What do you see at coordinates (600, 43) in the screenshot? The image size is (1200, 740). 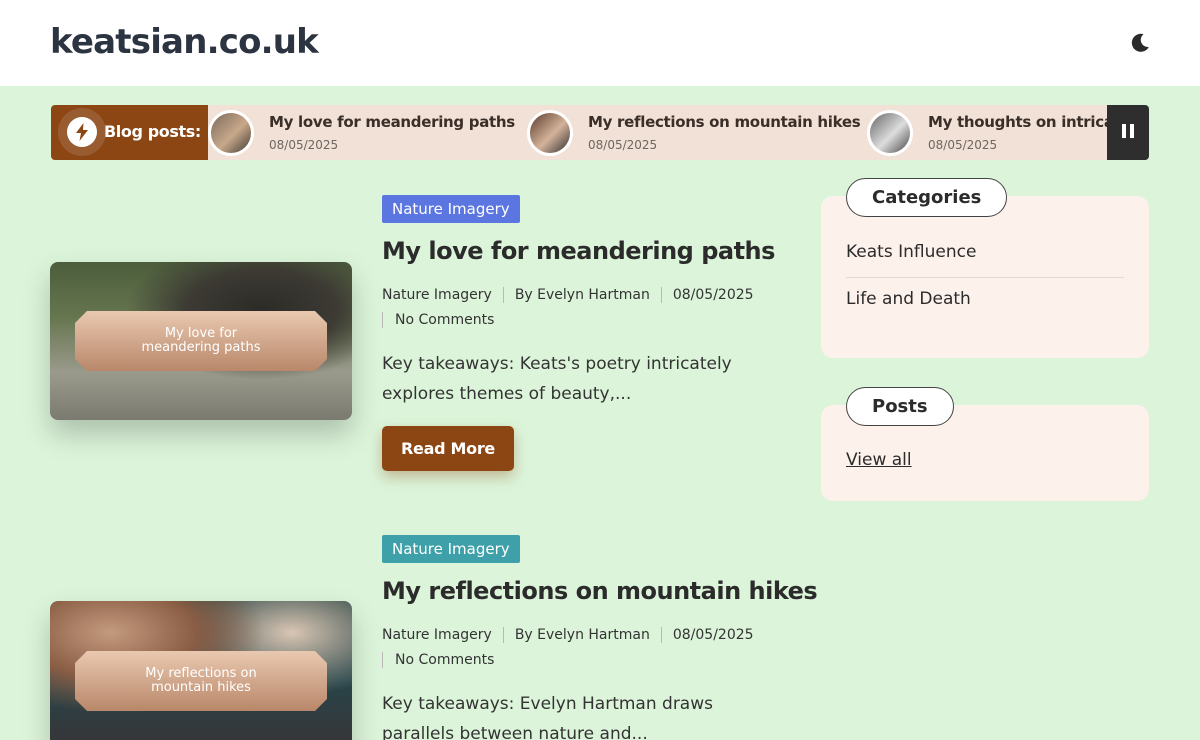 I see `site-header: keatsian.co.uk` at bounding box center [600, 43].